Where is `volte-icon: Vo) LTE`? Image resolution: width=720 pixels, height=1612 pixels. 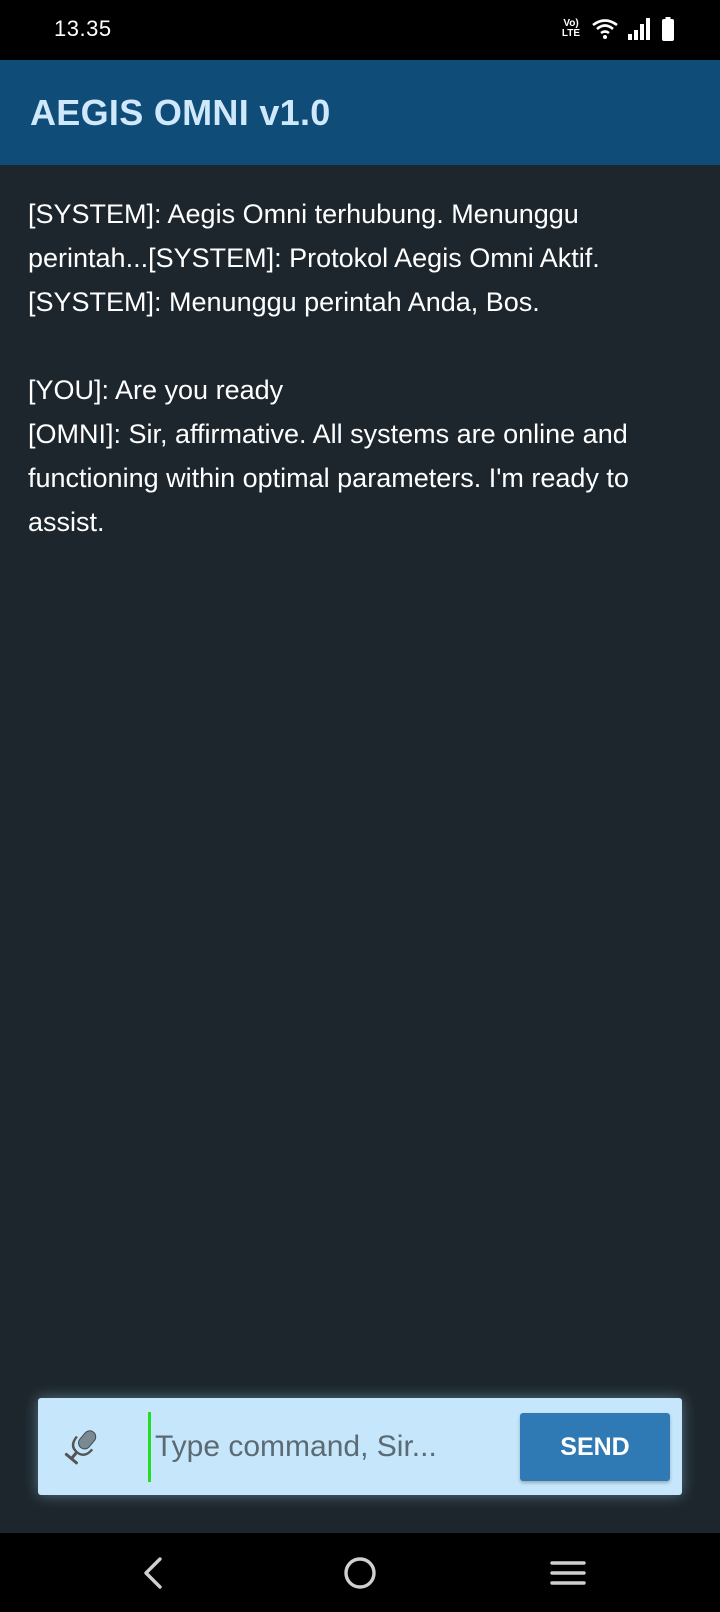
volte-icon: Vo) LTE is located at coordinates (571, 28).